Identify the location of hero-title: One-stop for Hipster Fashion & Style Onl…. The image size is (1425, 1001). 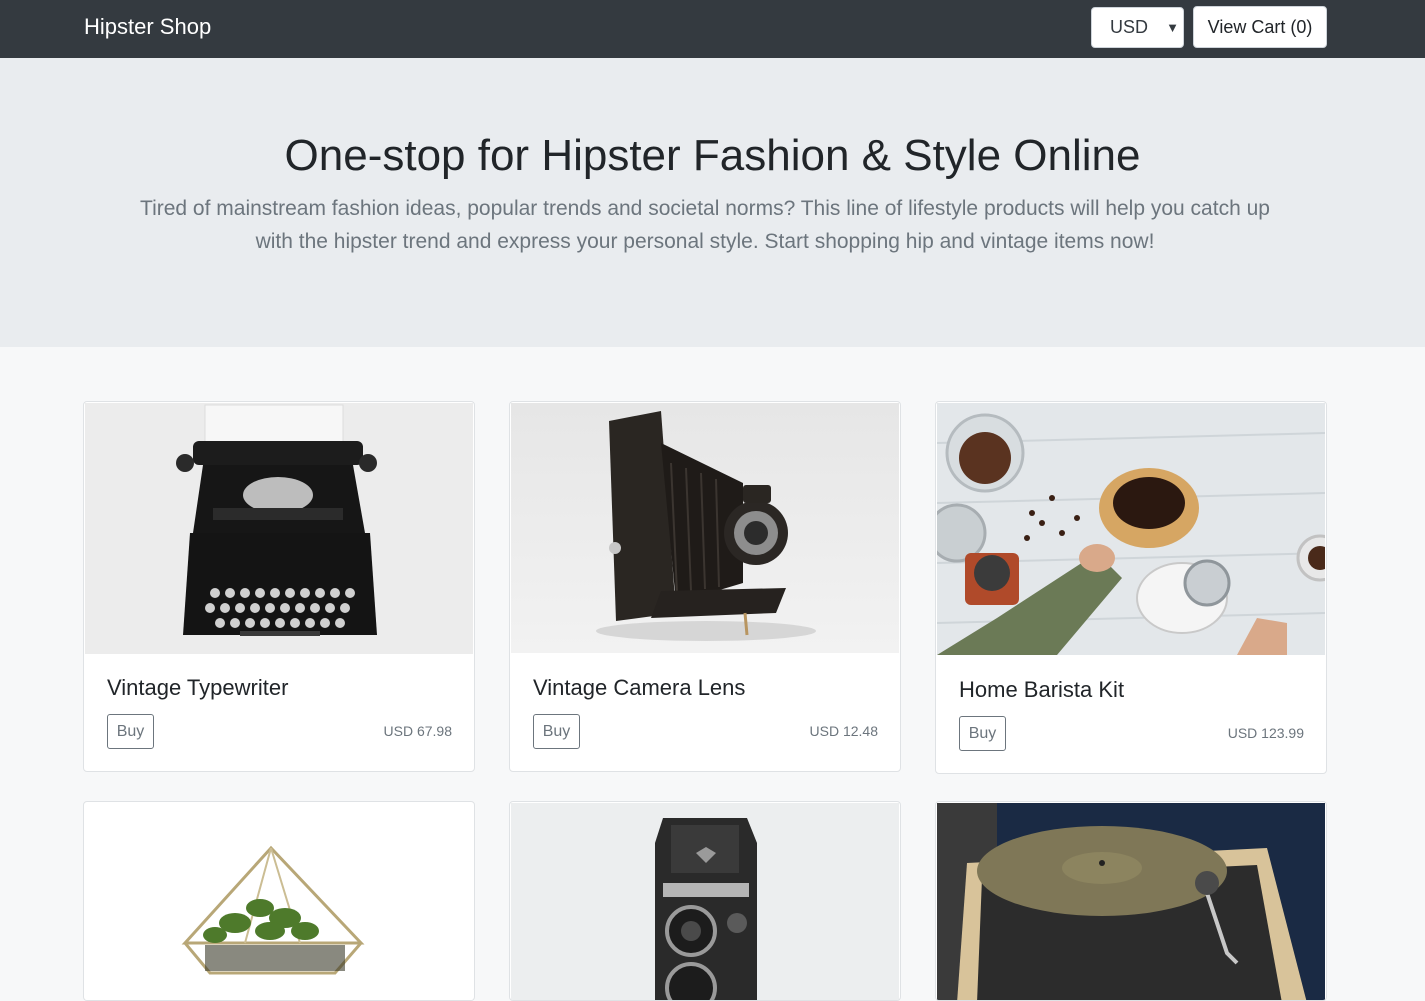
(712, 155).